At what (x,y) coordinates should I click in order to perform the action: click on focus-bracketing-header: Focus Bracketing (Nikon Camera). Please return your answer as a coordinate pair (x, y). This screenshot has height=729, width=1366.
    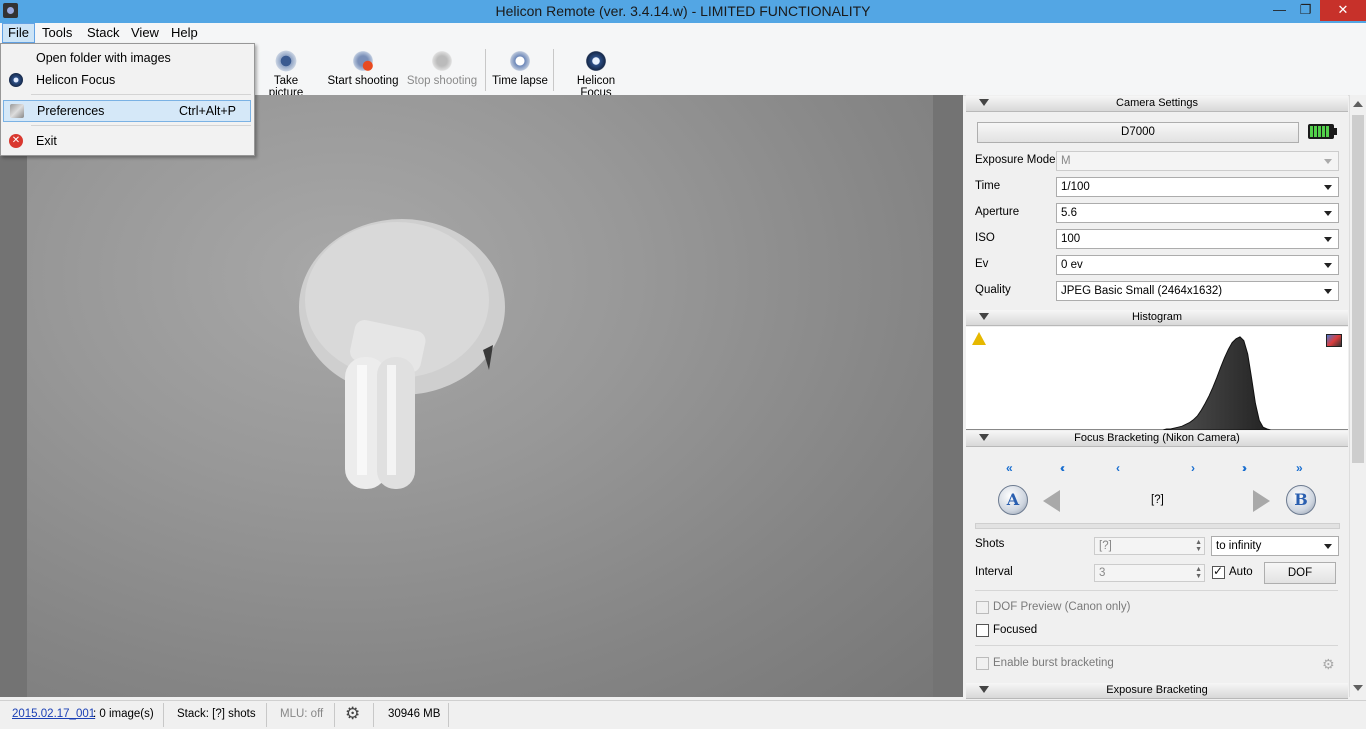
    Looking at the image, I should click on (1157, 439).